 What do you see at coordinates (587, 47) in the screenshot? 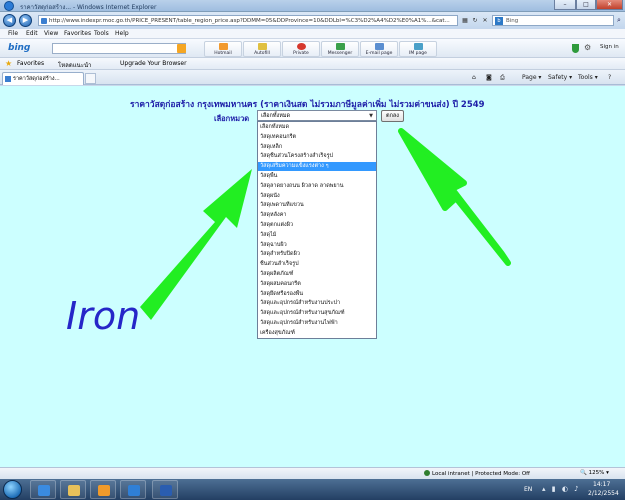
I see `gear-icon: ⚙` at bounding box center [587, 47].